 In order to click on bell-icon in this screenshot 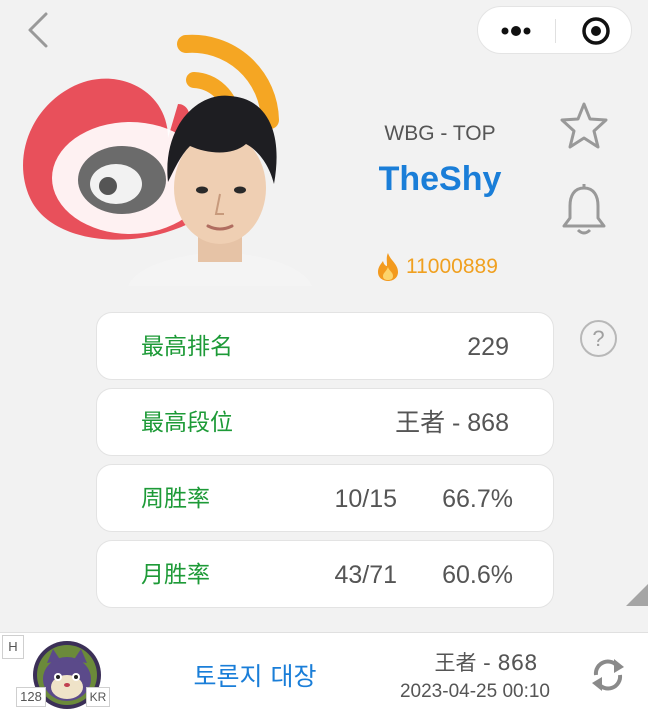, I will do `click(584, 209)`.